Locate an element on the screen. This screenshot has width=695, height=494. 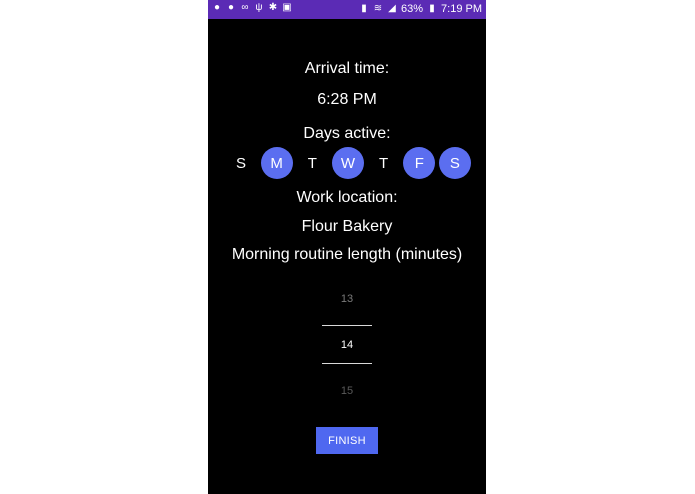
status-icons-left: ● ● ∞ ψ ✱ ▣ is located at coordinates (252, 8).